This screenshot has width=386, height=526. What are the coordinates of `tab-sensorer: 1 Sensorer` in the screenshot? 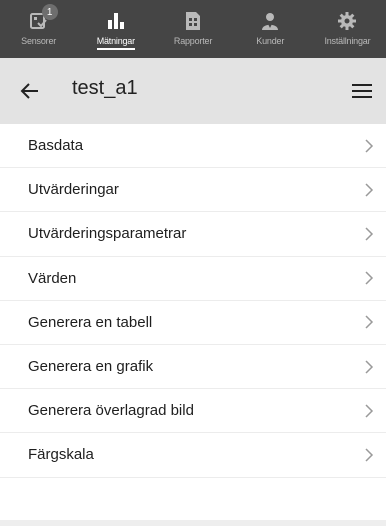 It's located at (38, 29).